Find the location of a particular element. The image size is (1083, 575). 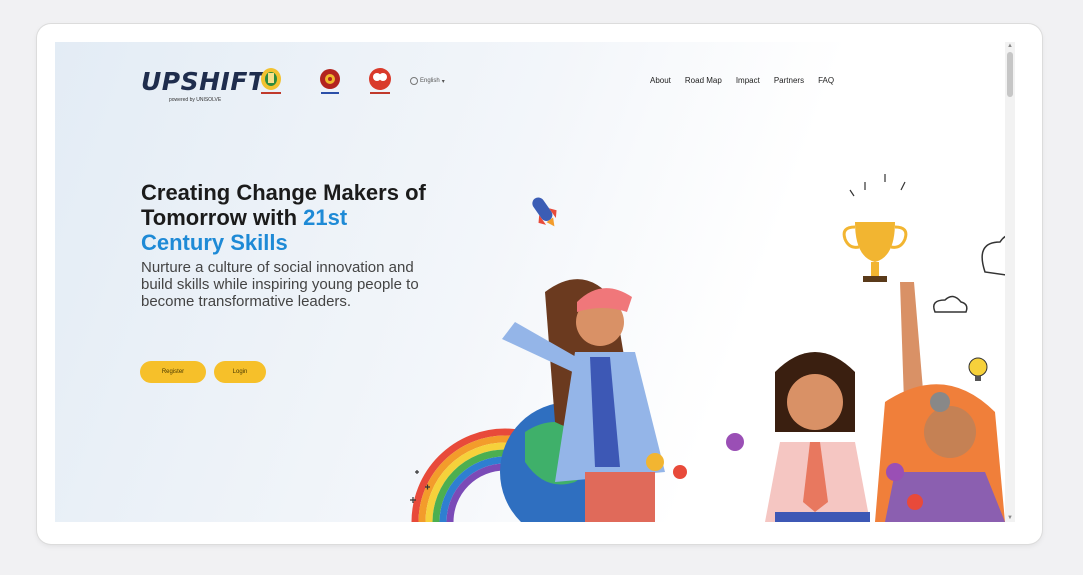

upshift-logo: UPSHIFT powered by UNISOLVE is located at coordinates (203, 85).